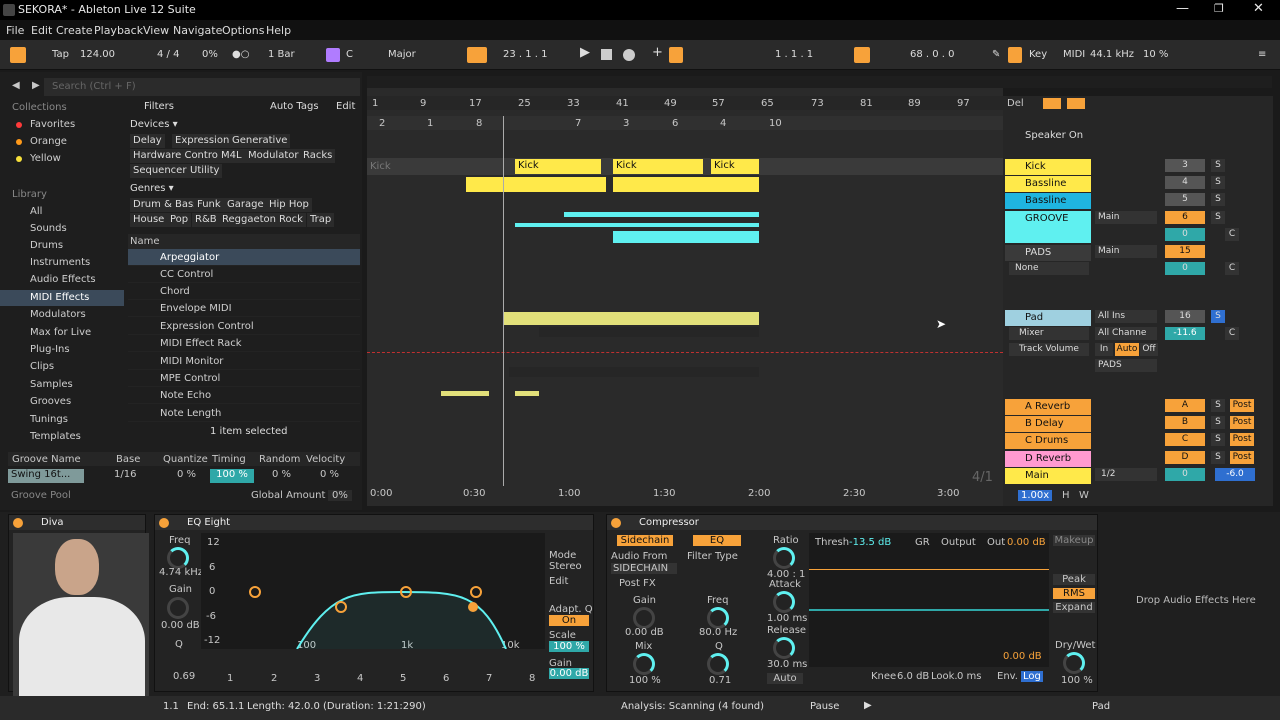 This screenshot has width=1280, height=720. What do you see at coordinates (569, 646) in the screenshot?
I see `scale-value: 100 %` at bounding box center [569, 646].